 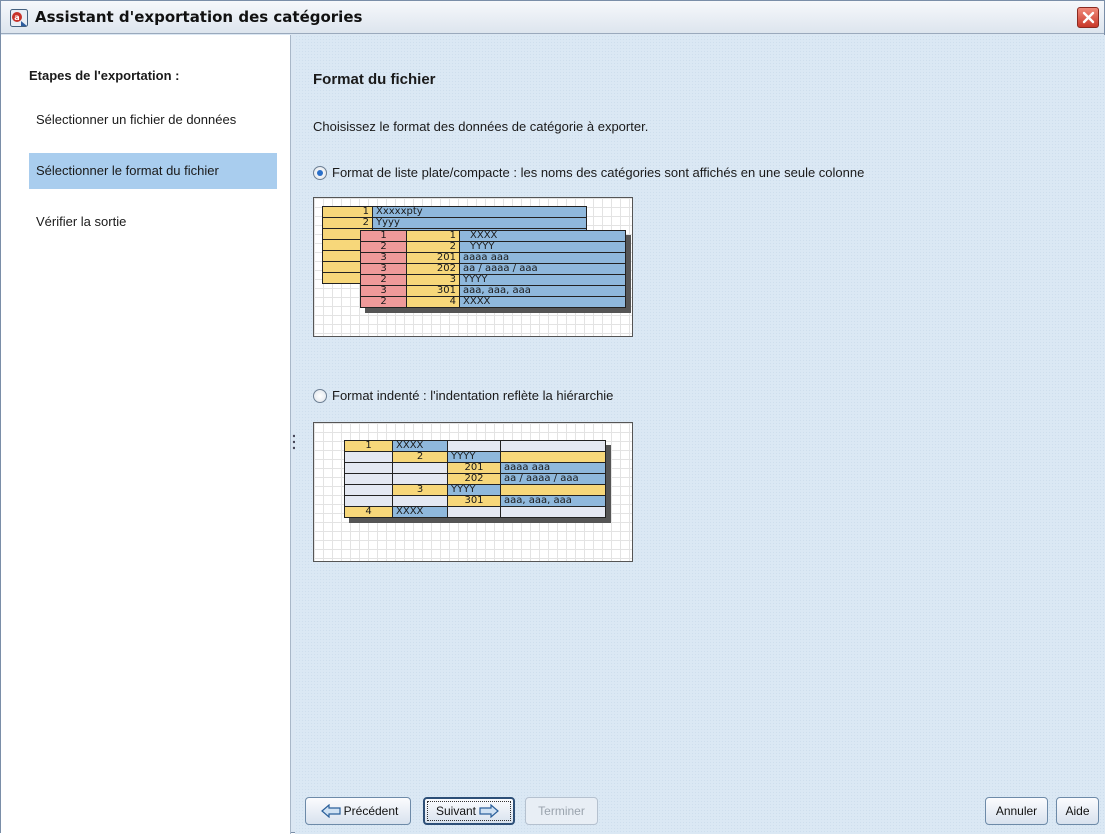 I want to click on step-verify-output: Vérifier la sortie, so click(x=153, y=222).